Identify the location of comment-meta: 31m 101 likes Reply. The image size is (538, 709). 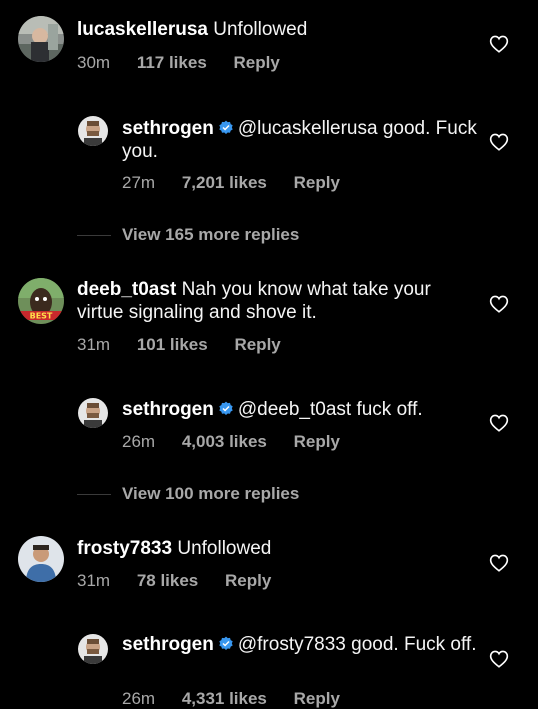
(179, 345).